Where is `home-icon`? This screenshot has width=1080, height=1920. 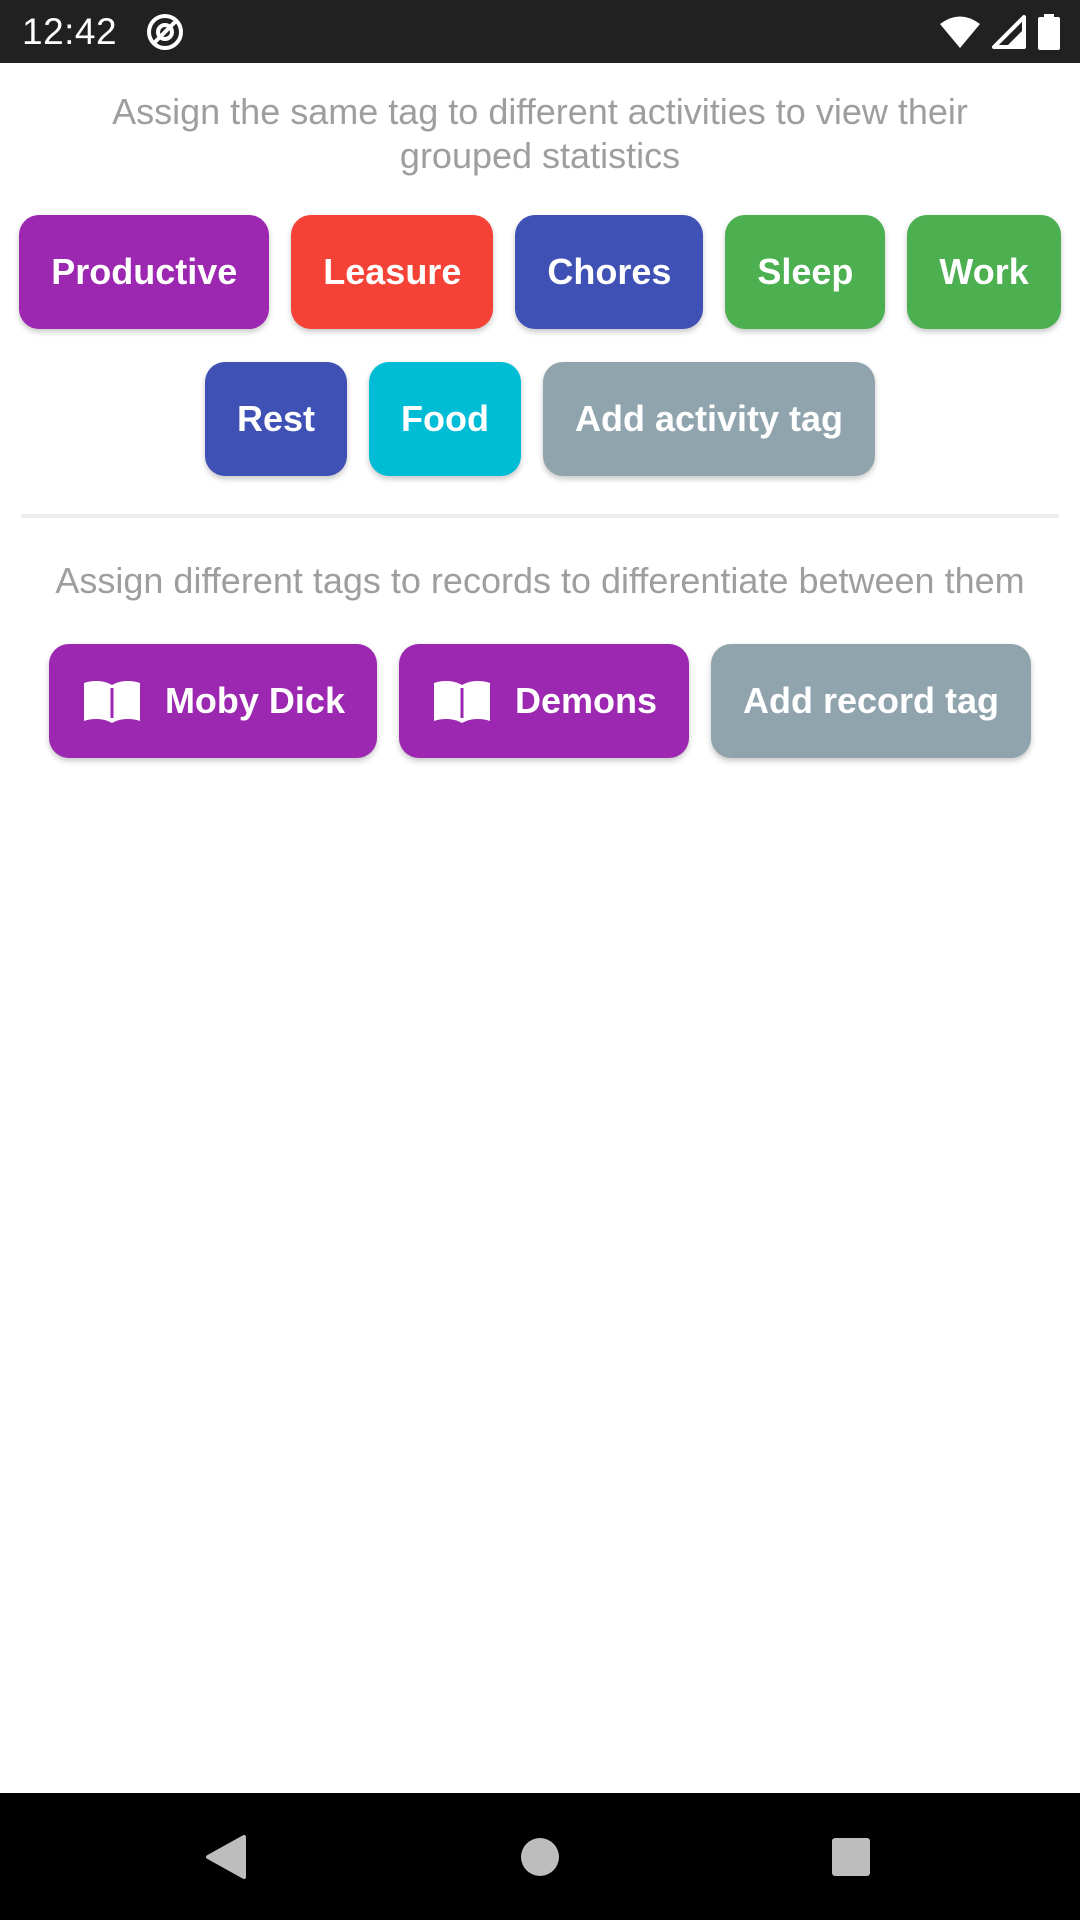 home-icon is located at coordinates (540, 1856).